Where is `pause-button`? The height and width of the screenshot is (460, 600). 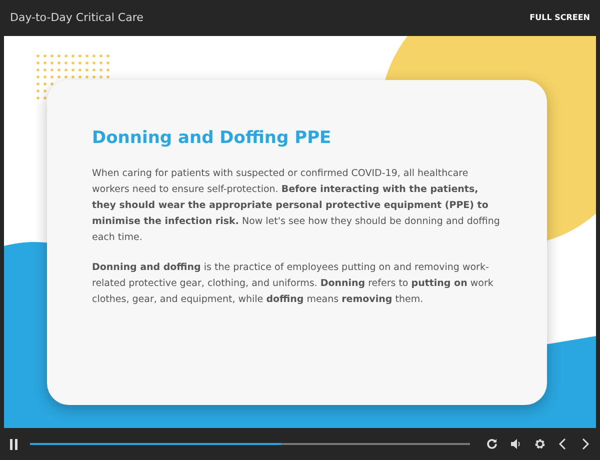
pause-button is located at coordinates (14, 444).